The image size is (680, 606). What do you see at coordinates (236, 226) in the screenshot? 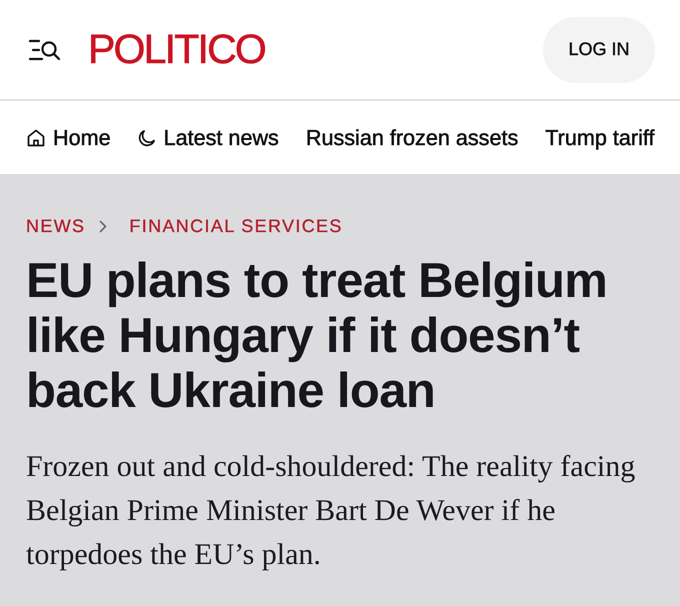
I see `breadcrumb-link: FINANCIAL SERVICES` at bounding box center [236, 226].